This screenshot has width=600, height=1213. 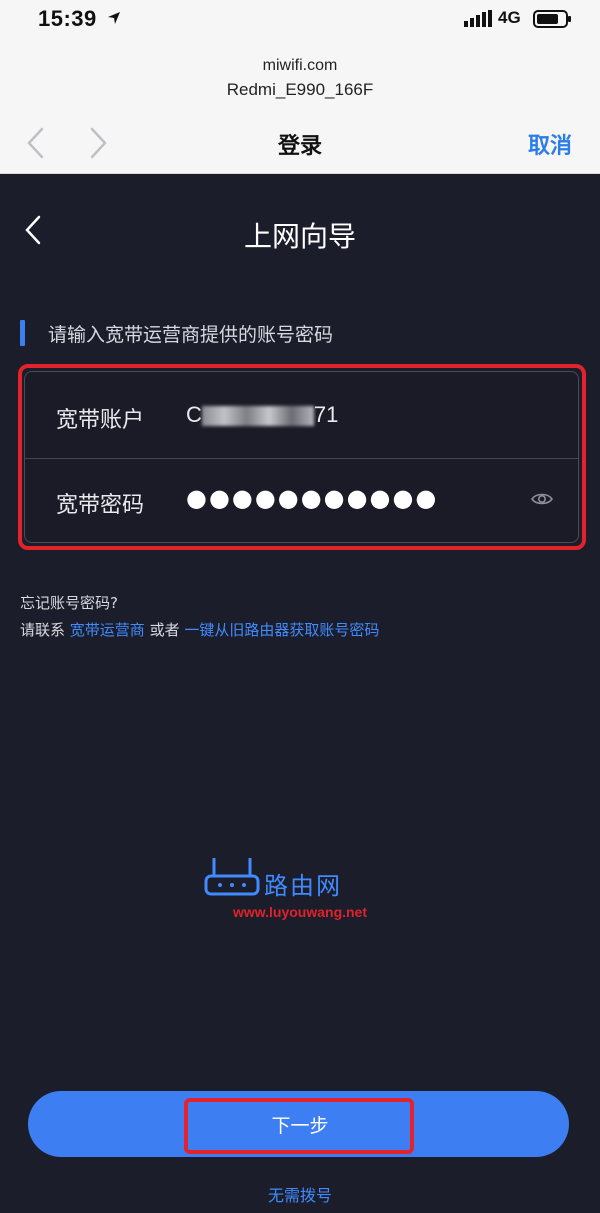 What do you see at coordinates (478, 18) in the screenshot?
I see `signal-icon` at bounding box center [478, 18].